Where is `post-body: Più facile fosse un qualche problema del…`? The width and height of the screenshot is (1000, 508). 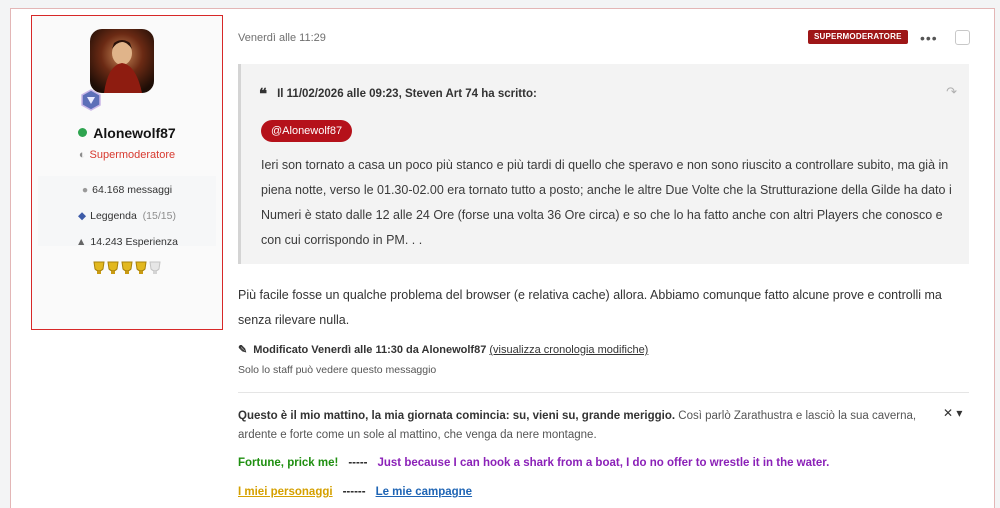
post-body: Più facile fosse un qualche problema del… is located at coordinates (590, 307).